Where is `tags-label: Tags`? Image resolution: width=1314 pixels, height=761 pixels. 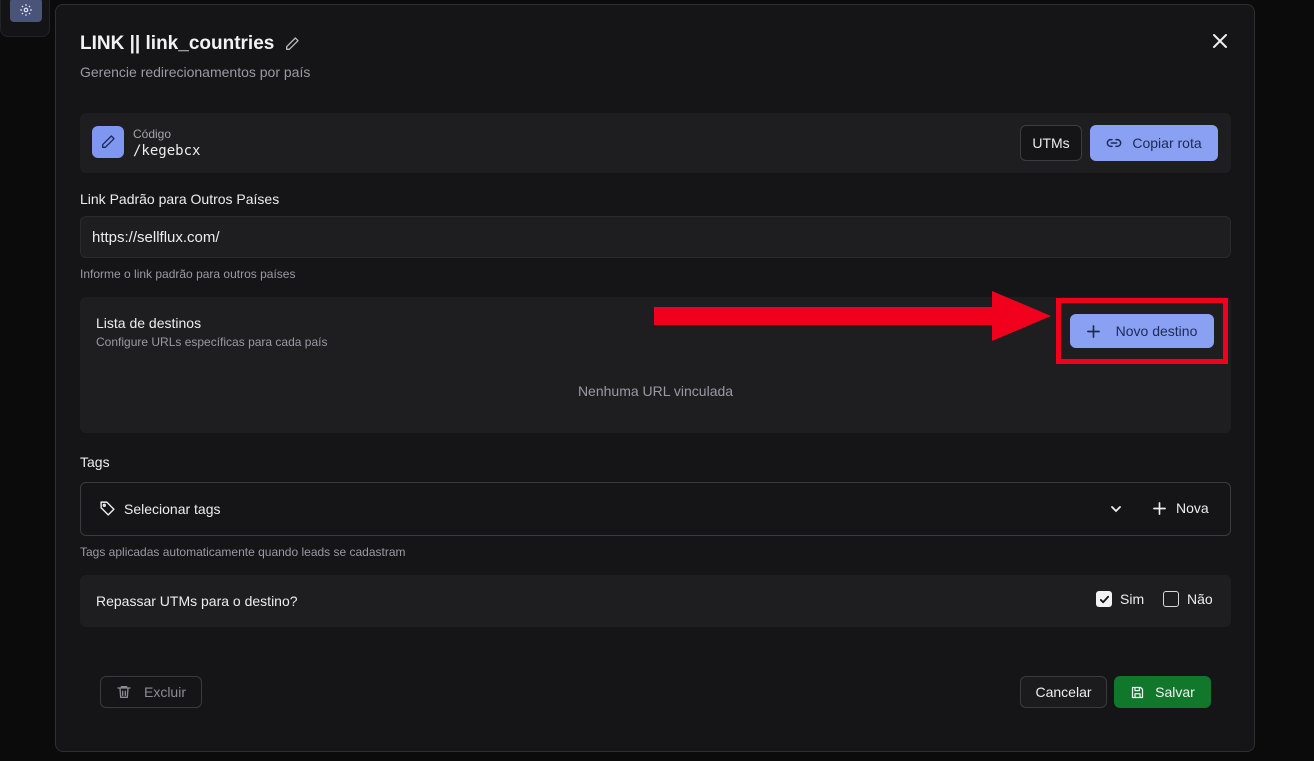
tags-label: Tags is located at coordinates (95, 462).